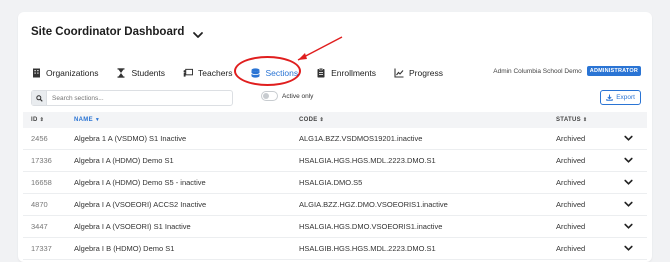  What do you see at coordinates (331, 182) in the screenshot?
I see `cell-code: HSALGIA.DMO.S5` at bounding box center [331, 182].